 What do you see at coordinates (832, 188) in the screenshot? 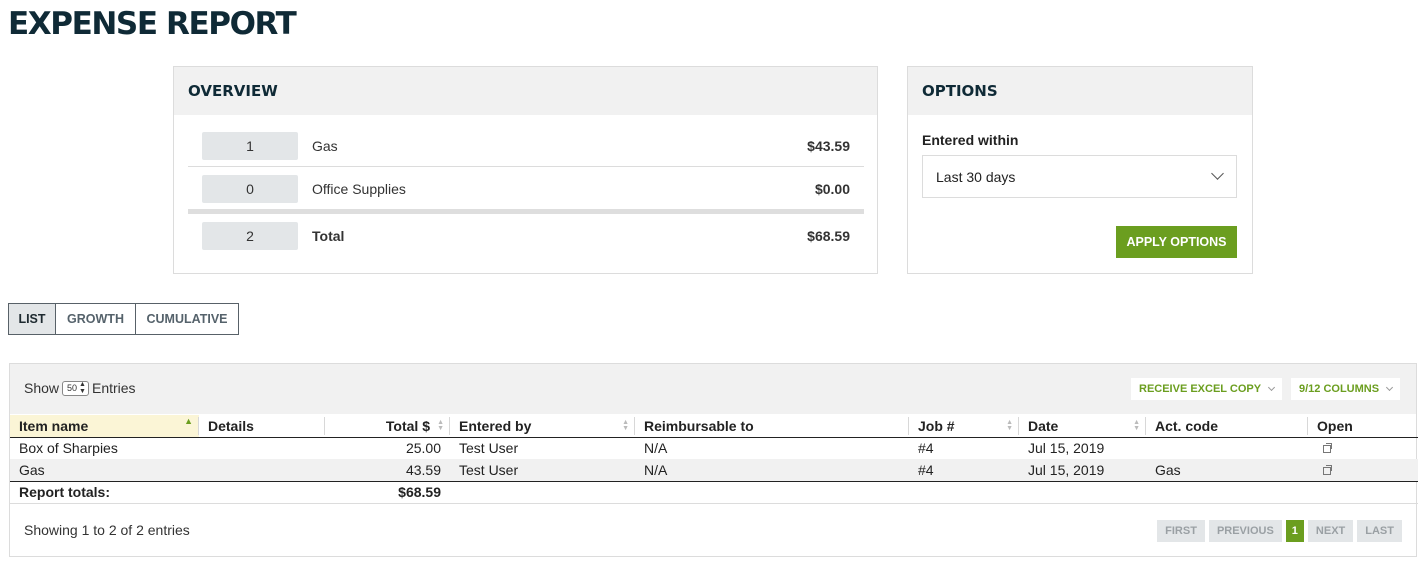
I see `overview-amount: $0.00` at bounding box center [832, 188].